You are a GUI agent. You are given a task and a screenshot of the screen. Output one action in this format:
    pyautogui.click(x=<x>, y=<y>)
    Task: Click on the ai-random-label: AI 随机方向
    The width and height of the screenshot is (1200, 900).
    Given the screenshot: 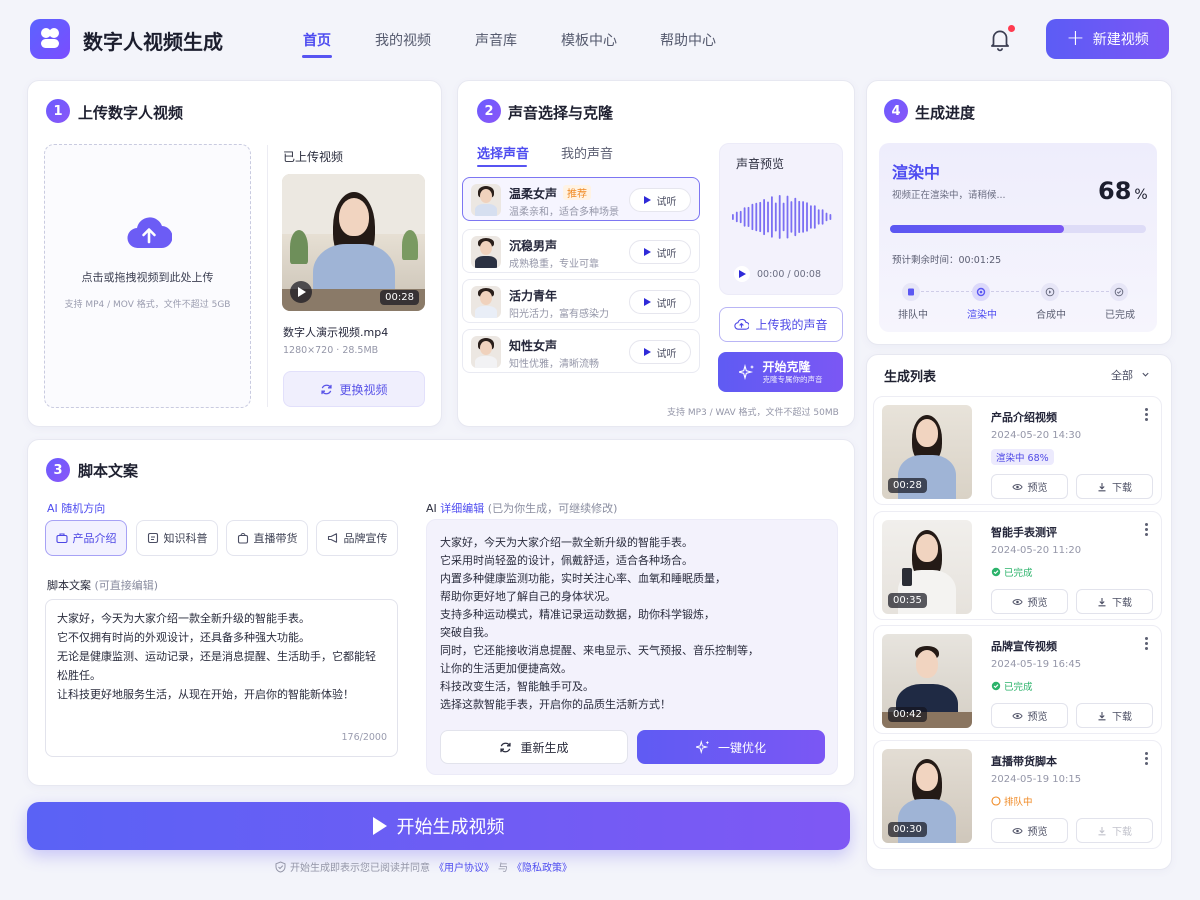 What is the action you would take?
    pyautogui.click(x=76, y=508)
    